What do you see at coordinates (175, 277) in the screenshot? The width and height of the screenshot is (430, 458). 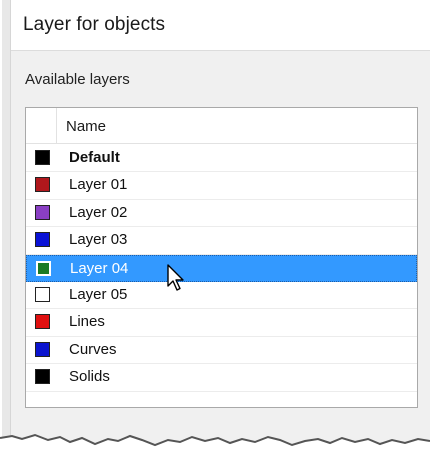 I see `mouse-pointer-icon` at bounding box center [175, 277].